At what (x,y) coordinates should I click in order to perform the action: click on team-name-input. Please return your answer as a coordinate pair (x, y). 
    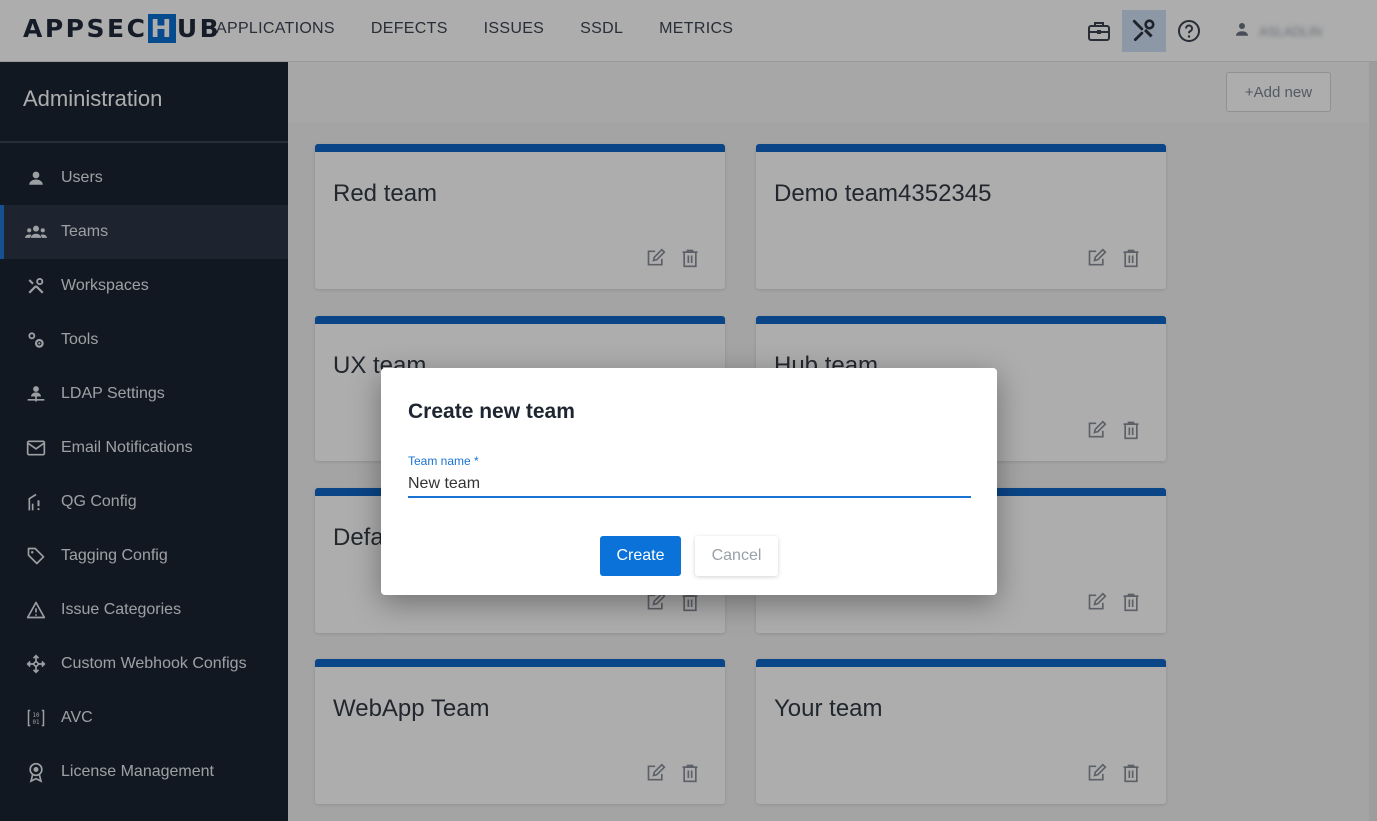
    Looking at the image, I should click on (689, 484).